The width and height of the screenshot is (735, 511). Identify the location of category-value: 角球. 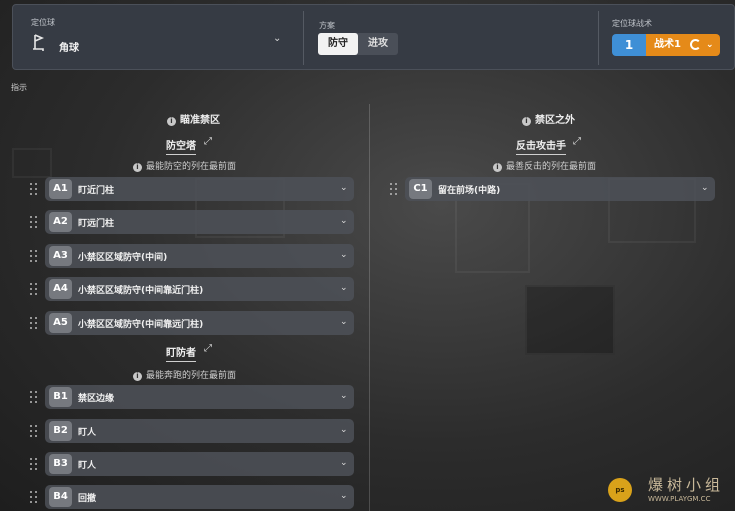
(69, 48).